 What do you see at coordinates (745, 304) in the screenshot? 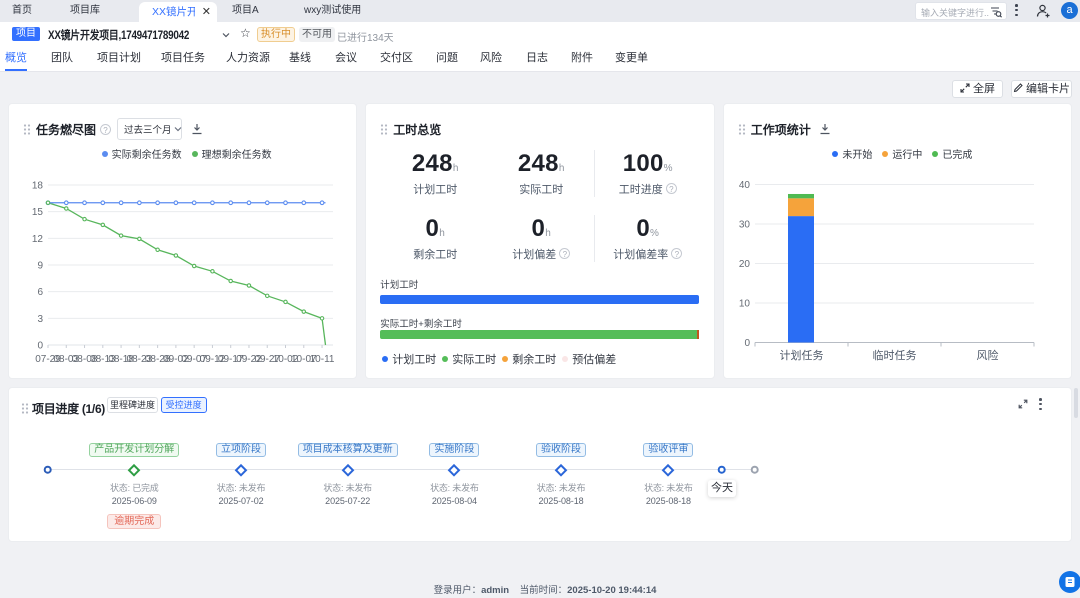
I see `svg-text: 10` at bounding box center [745, 304].